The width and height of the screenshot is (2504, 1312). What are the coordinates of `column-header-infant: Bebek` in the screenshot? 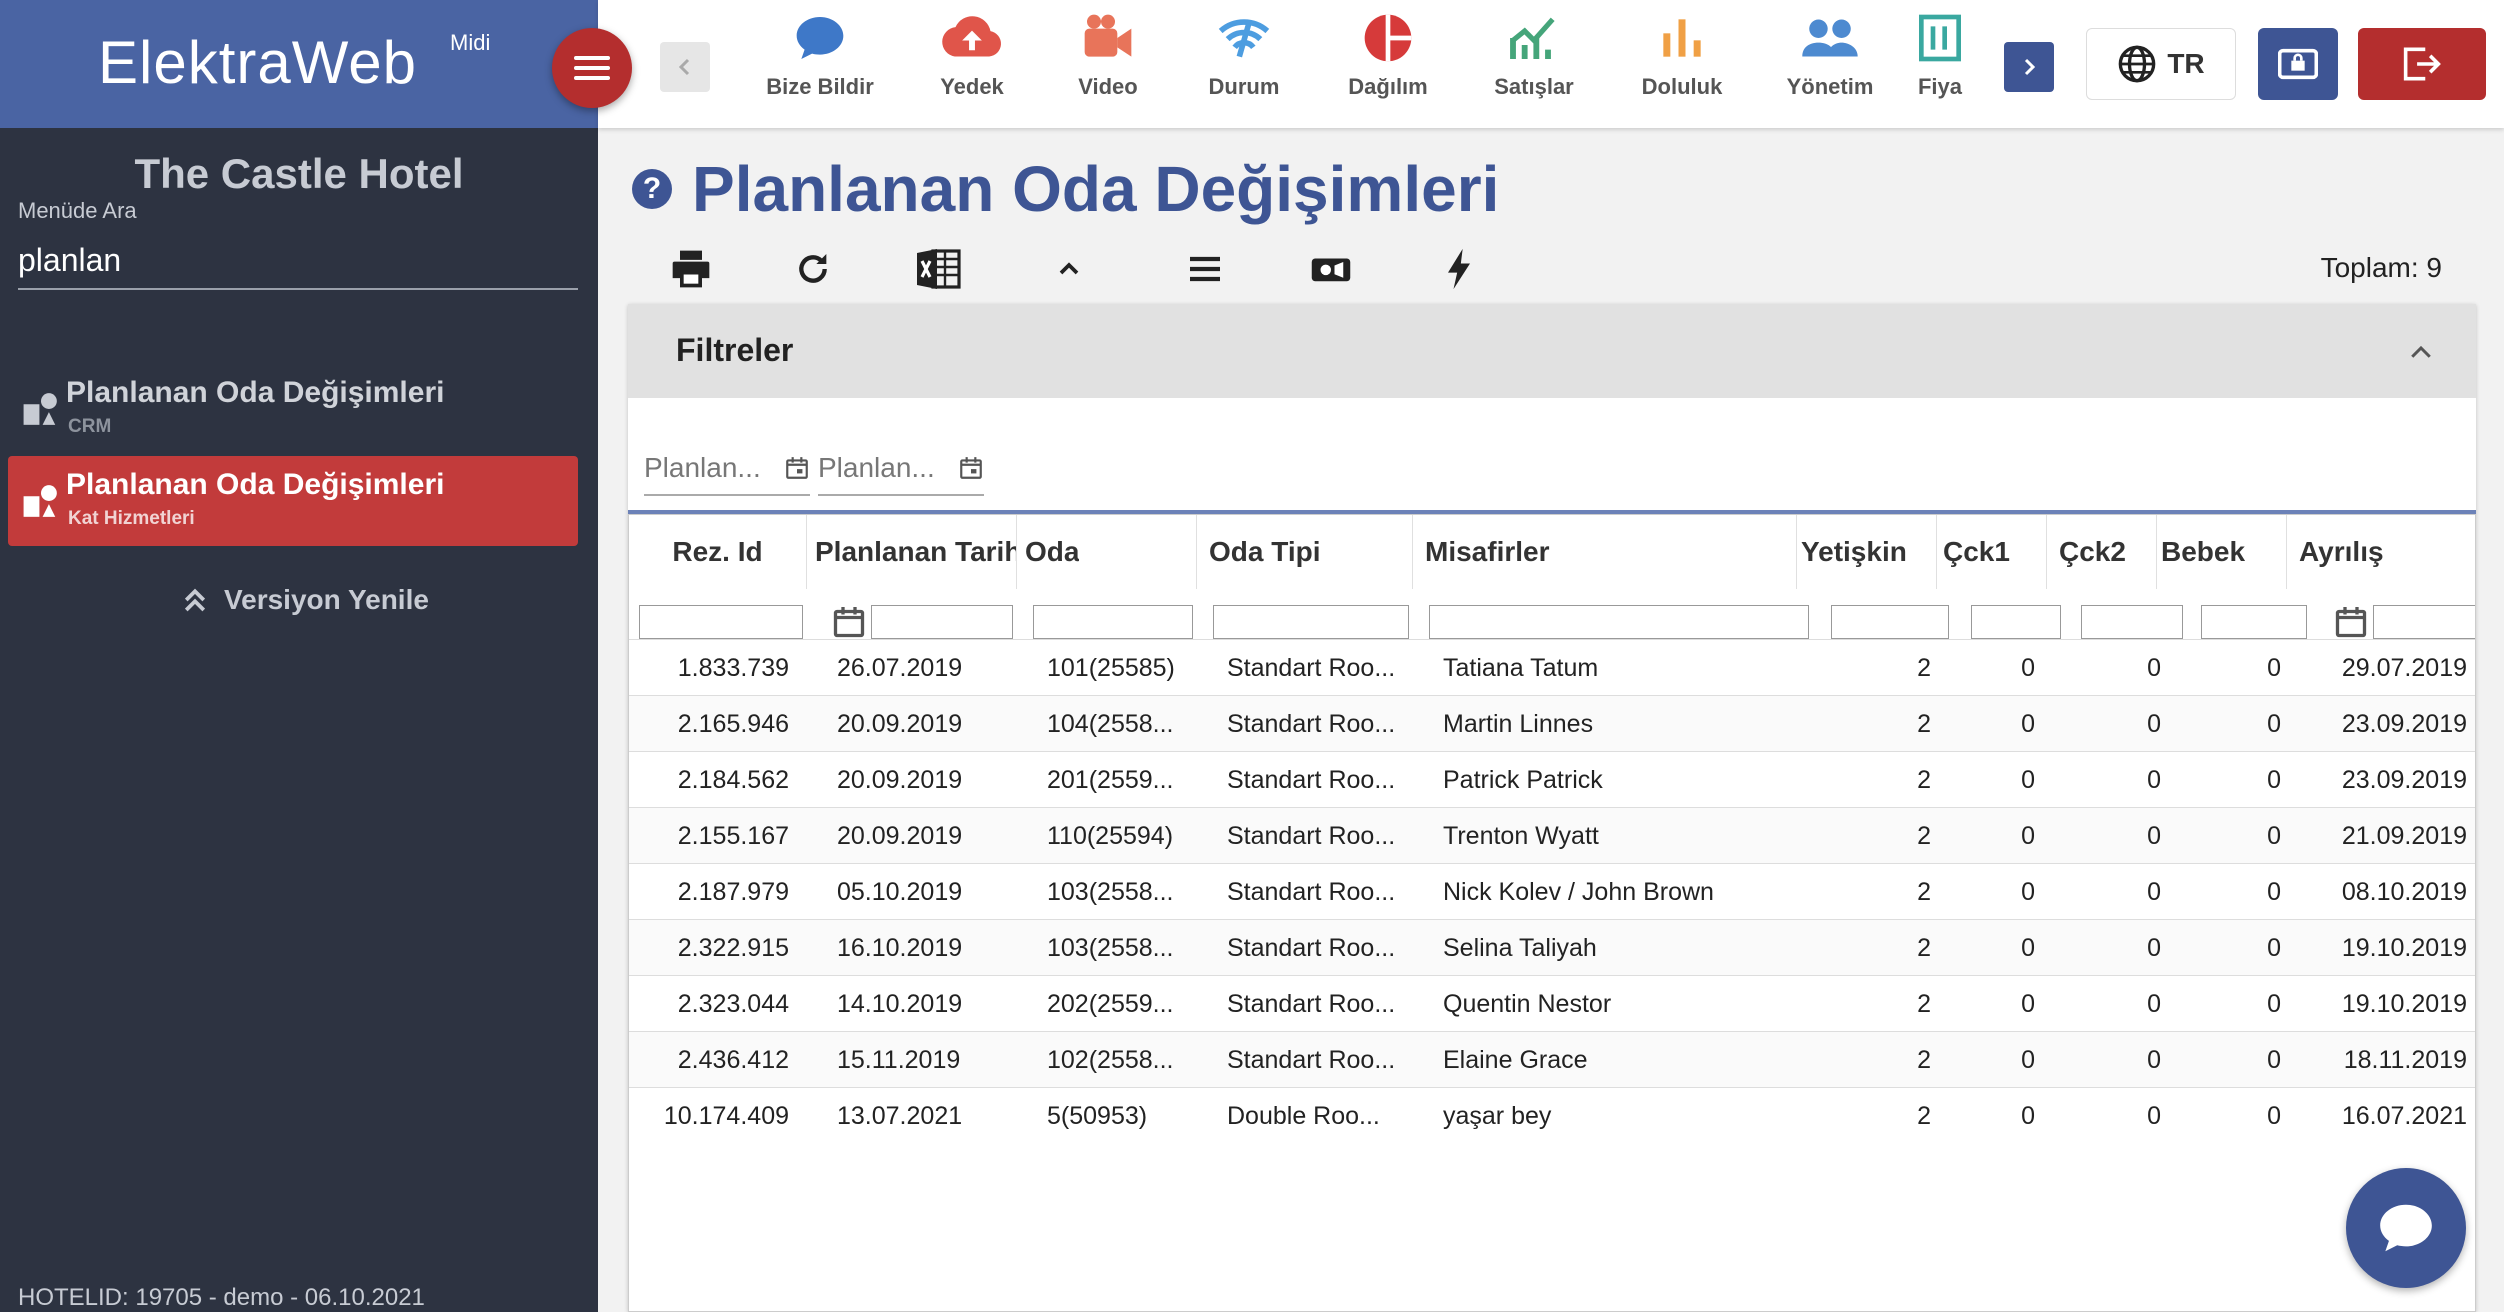 It's located at (2222, 552).